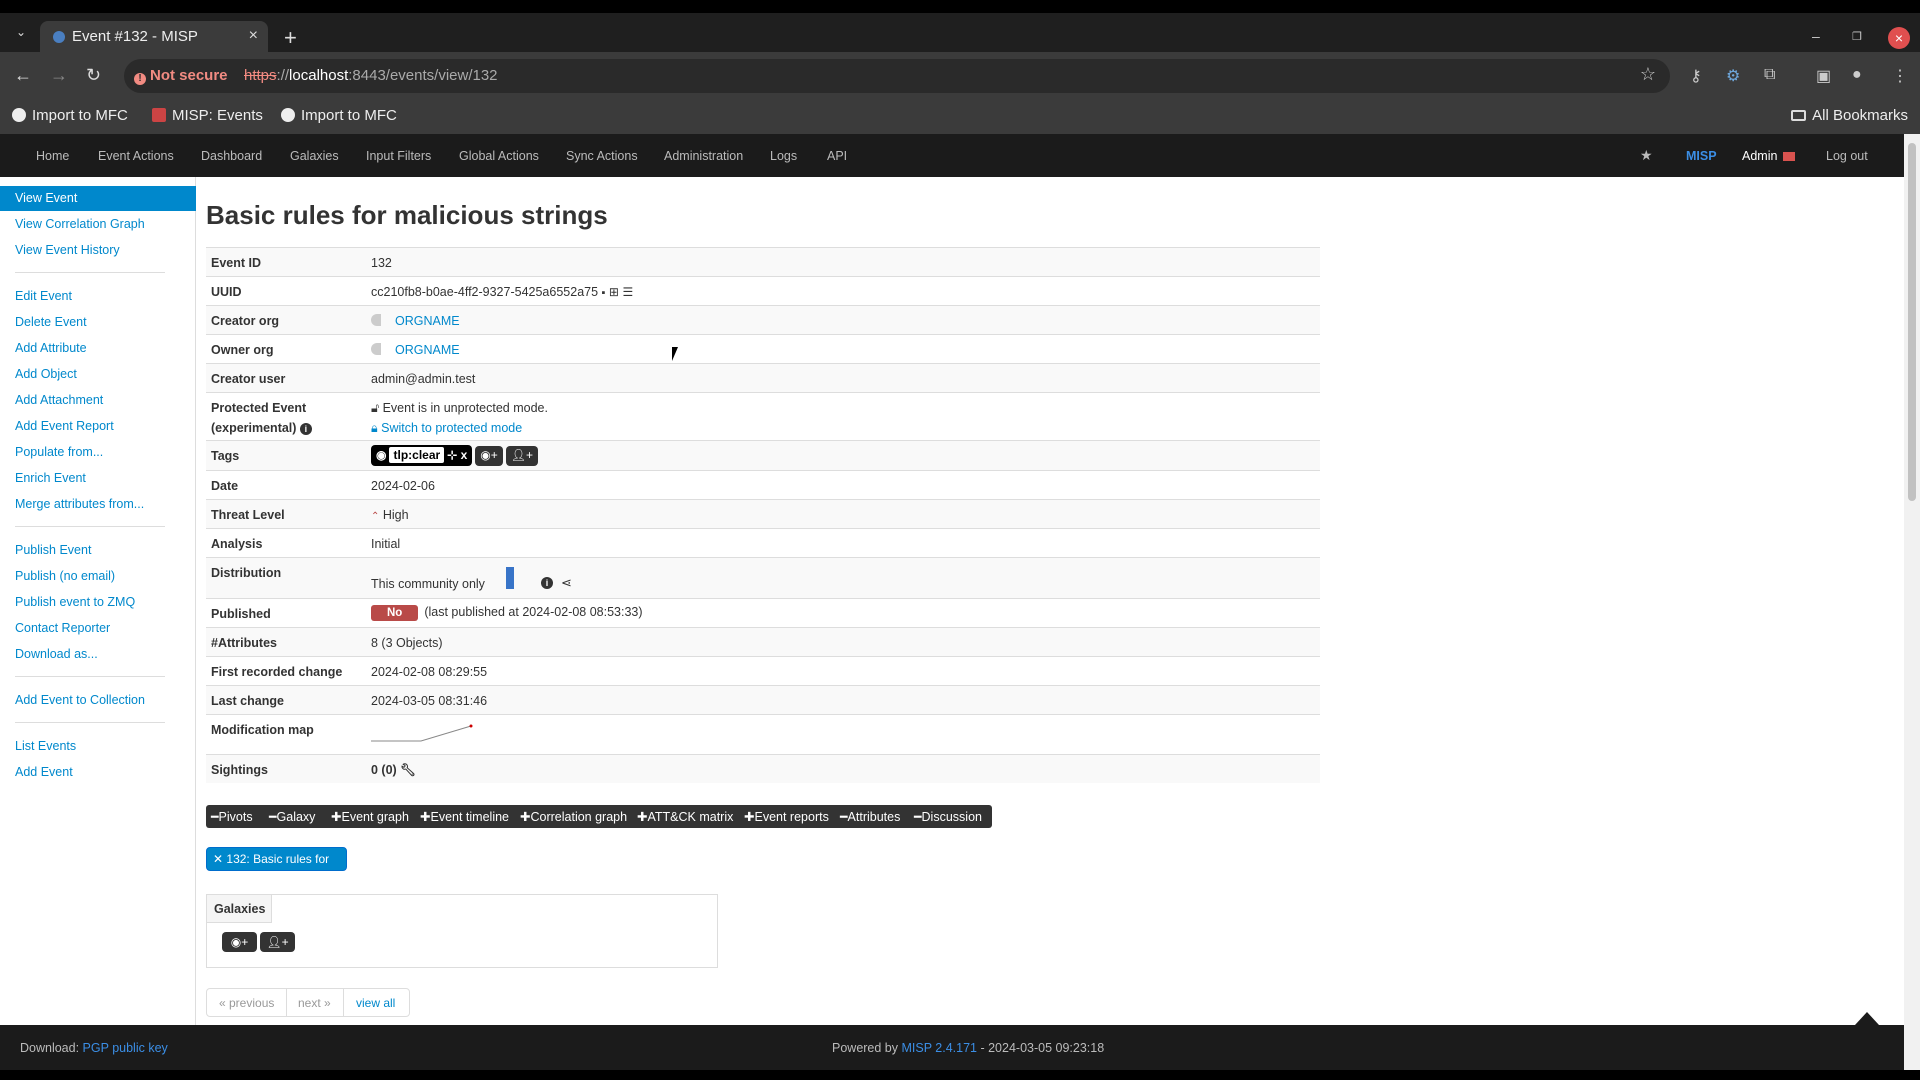 This screenshot has width=1920, height=1080. What do you see at coordinates (93, 75) in the screenshot?
I see `reload-icon: ↻` at bounding box center [93, 75].